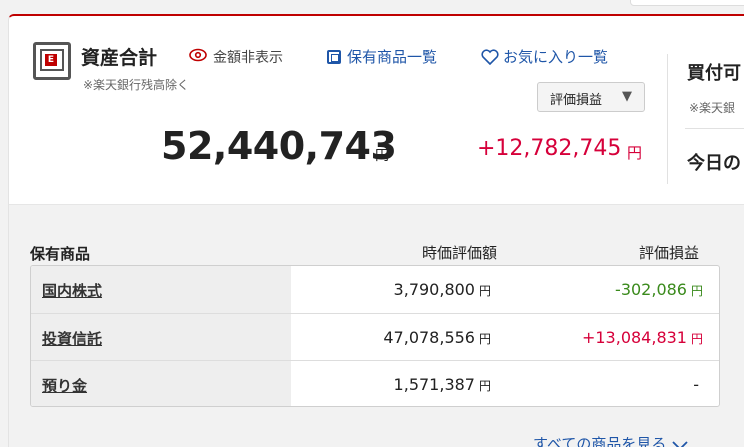  What do you see at coordinates (490, 57) in the screenshot?
I see `heart-icon` at bounding box center [490, 57].